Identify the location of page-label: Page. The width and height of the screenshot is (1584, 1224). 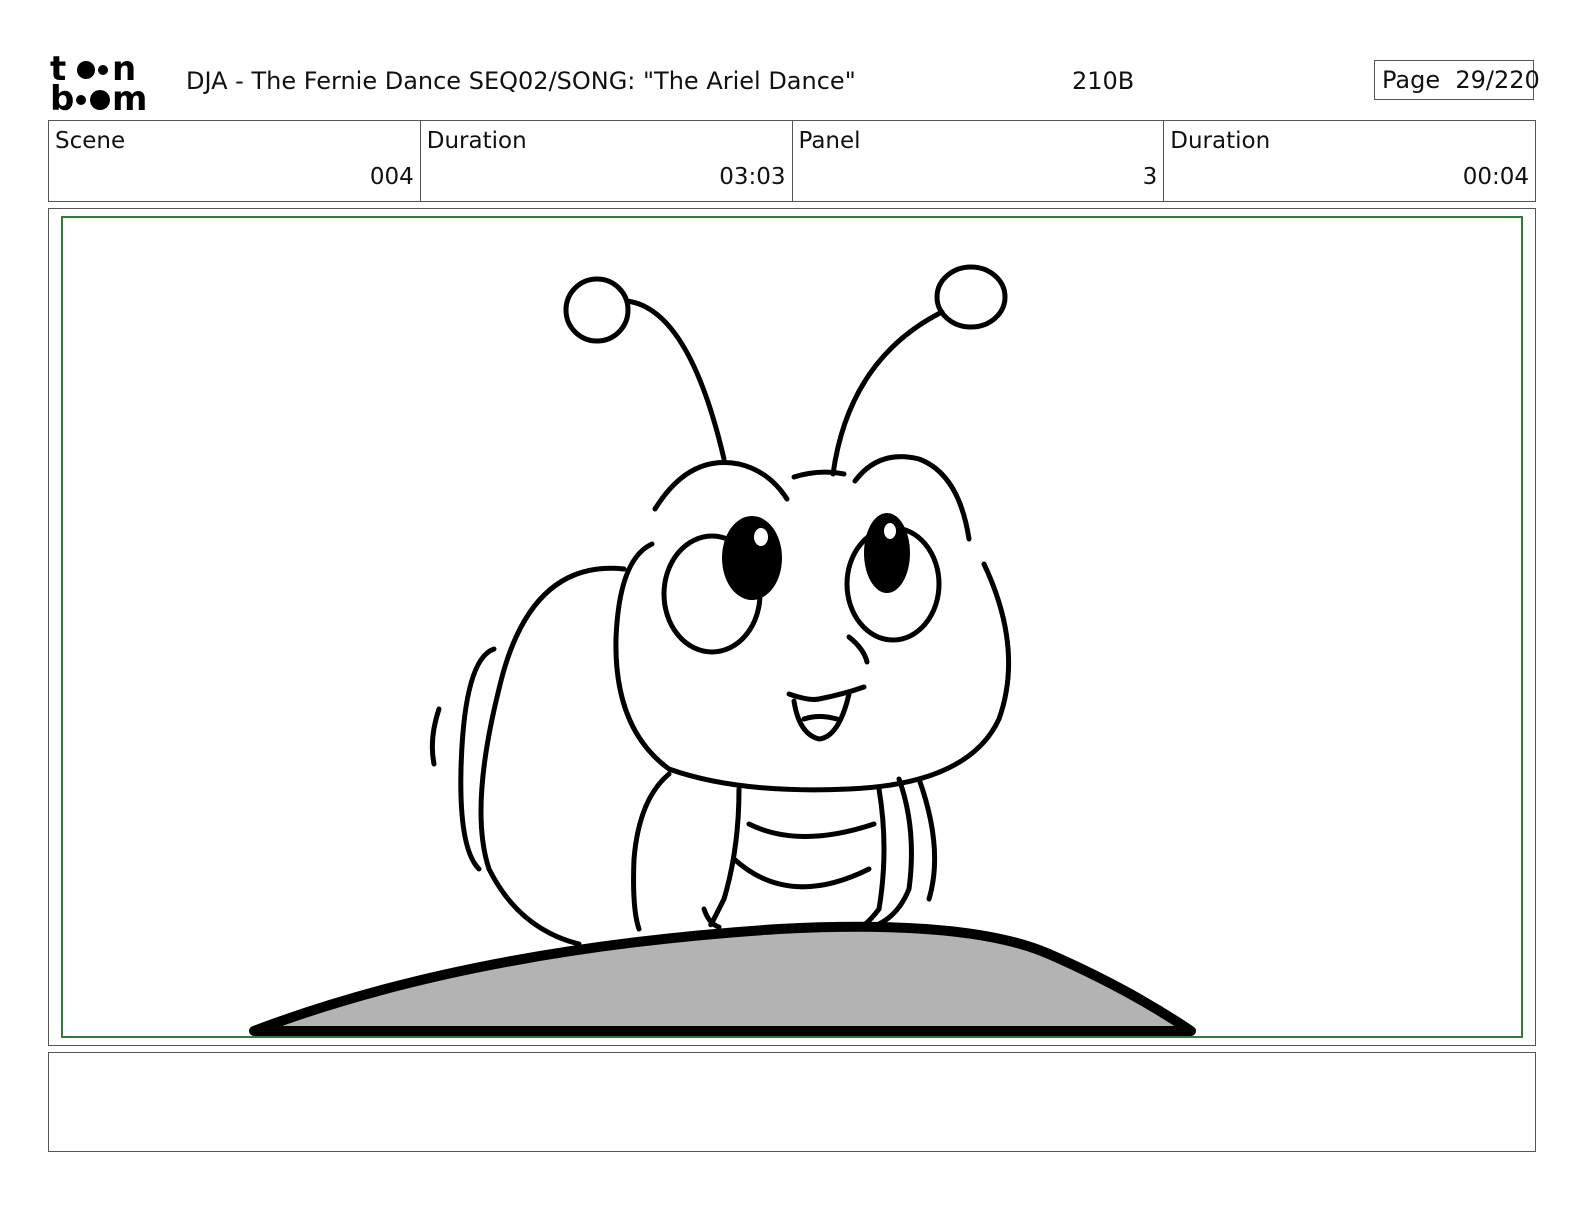
(1411, 80).